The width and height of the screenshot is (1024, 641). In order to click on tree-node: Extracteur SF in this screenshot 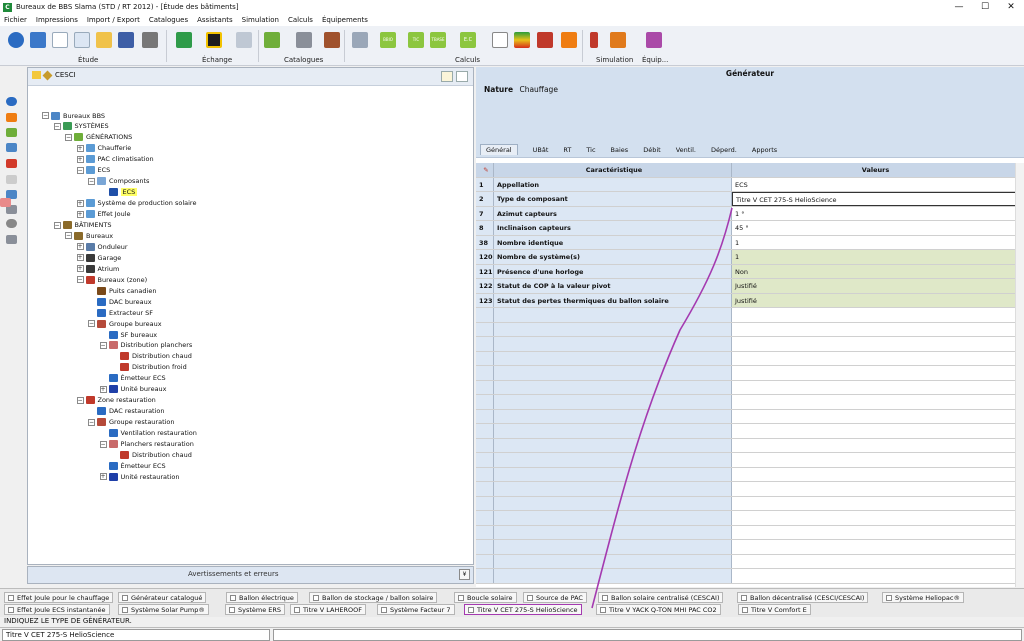, I will do `click(120, 312)`.